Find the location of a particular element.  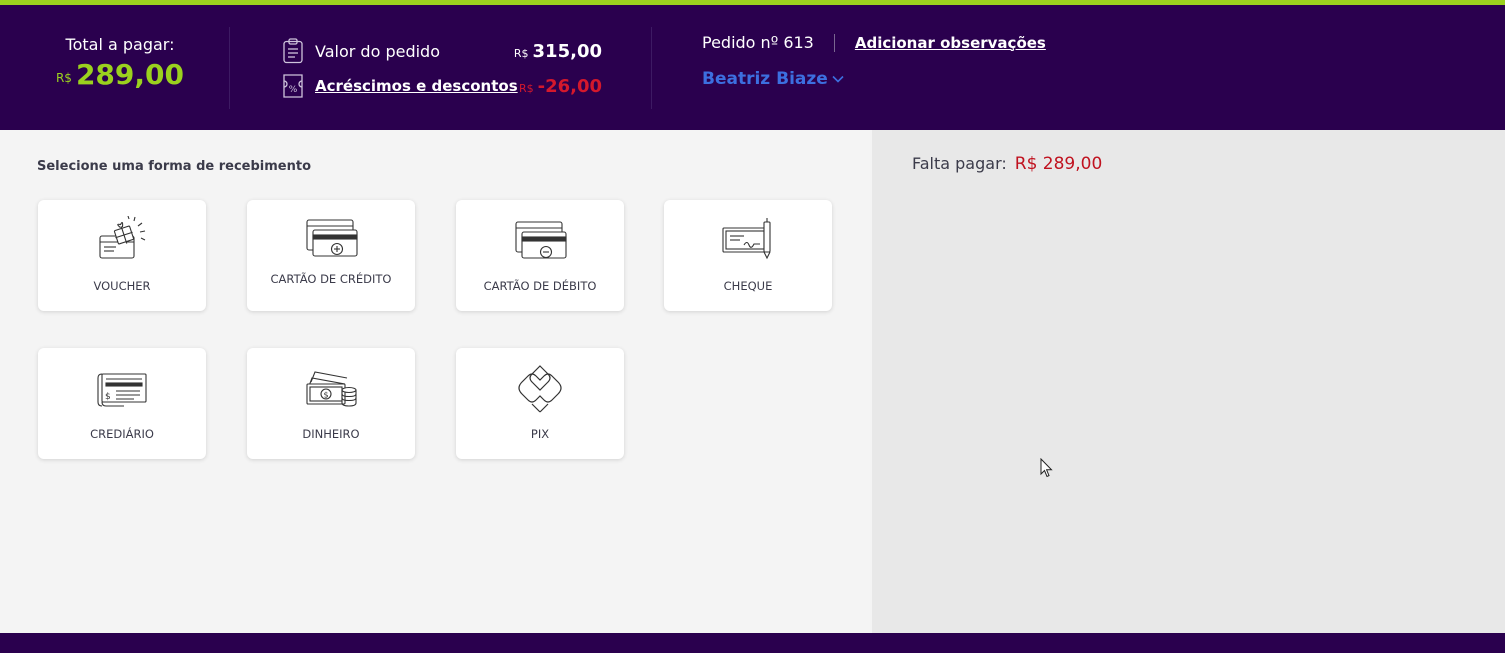

customer-selector: Beatriz Biaze is located at coordinates (773, 79).